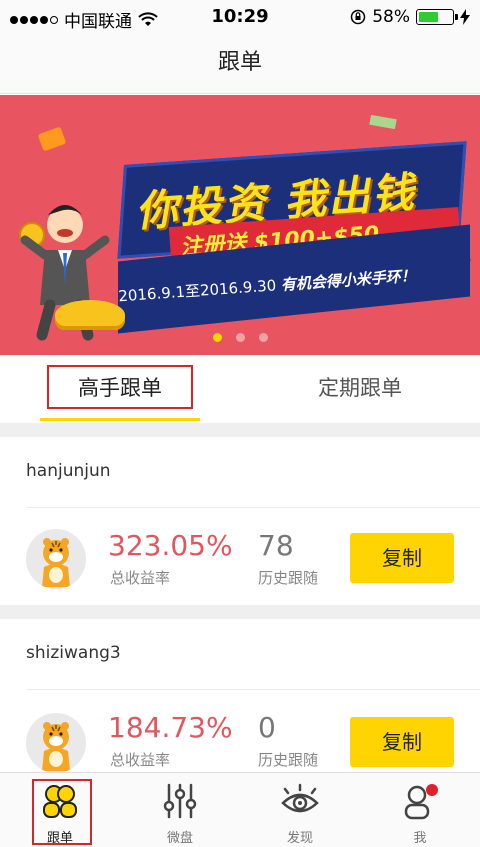  I want to click on total-return-value: 323.05%, so click(170, 545).